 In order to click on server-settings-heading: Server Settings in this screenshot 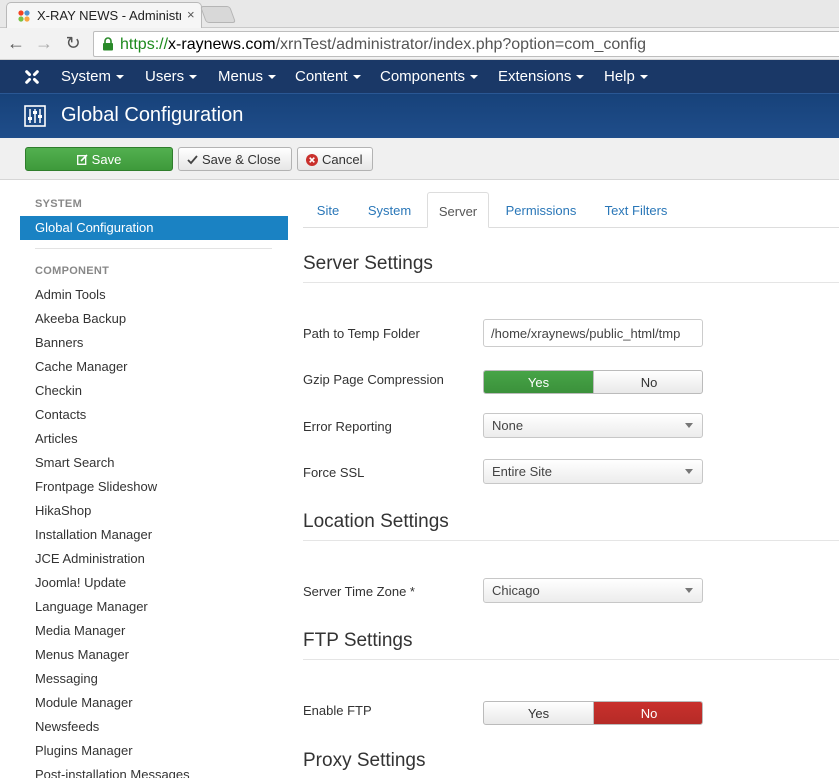, I will do `click(368, 263)`.